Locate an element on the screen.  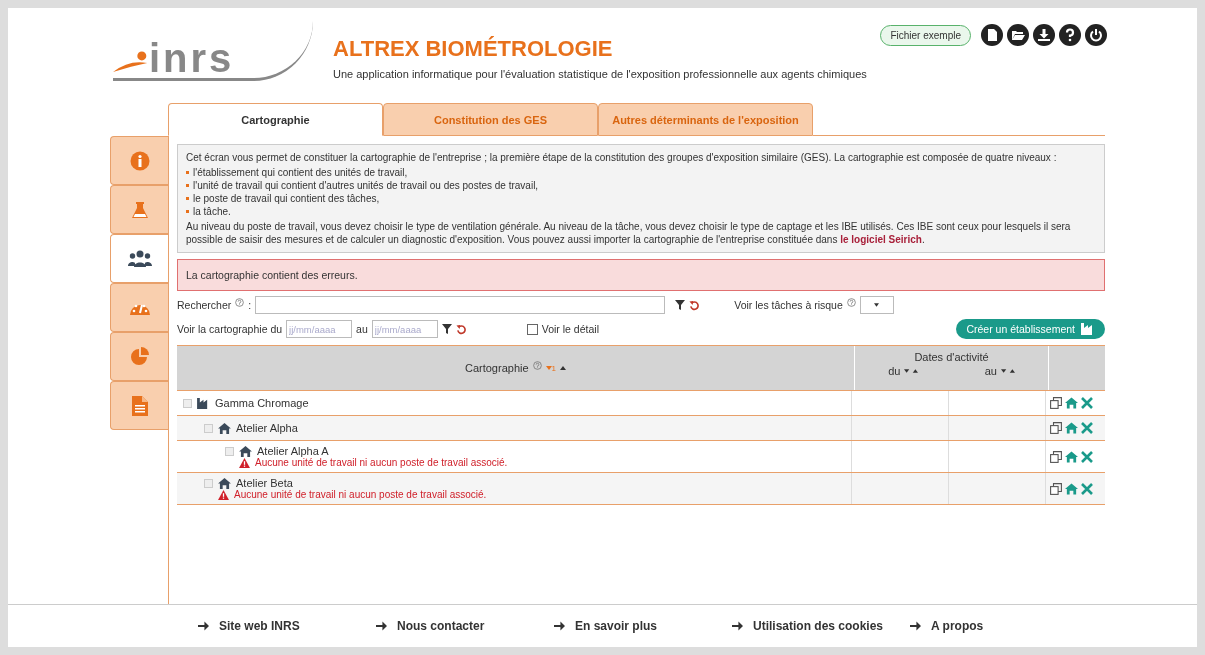
date-to-label: au is located at coordinates (362, 329).